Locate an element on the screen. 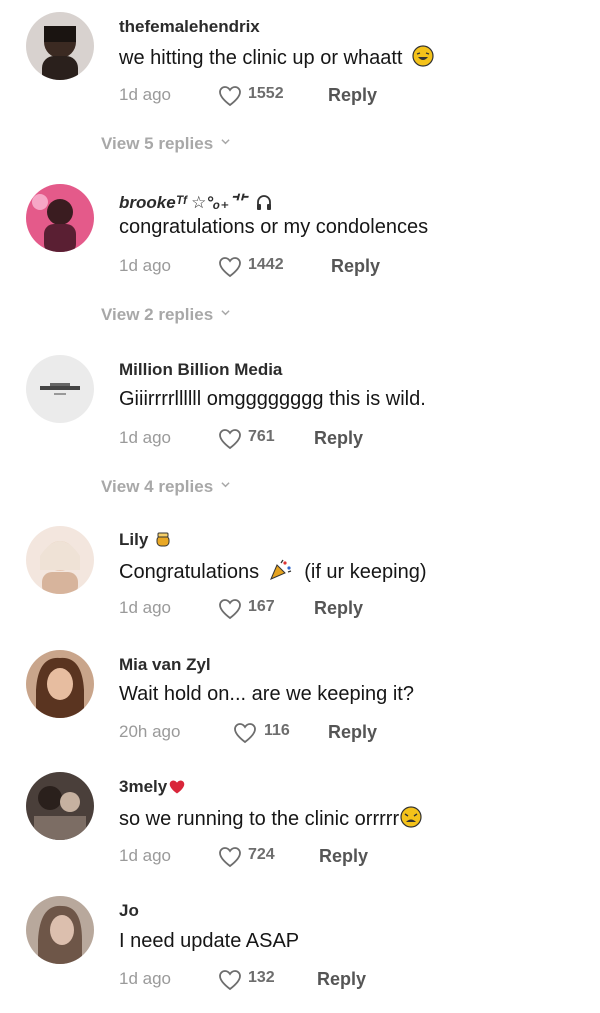  like-count: 761 is located at coordinates (261, 436).